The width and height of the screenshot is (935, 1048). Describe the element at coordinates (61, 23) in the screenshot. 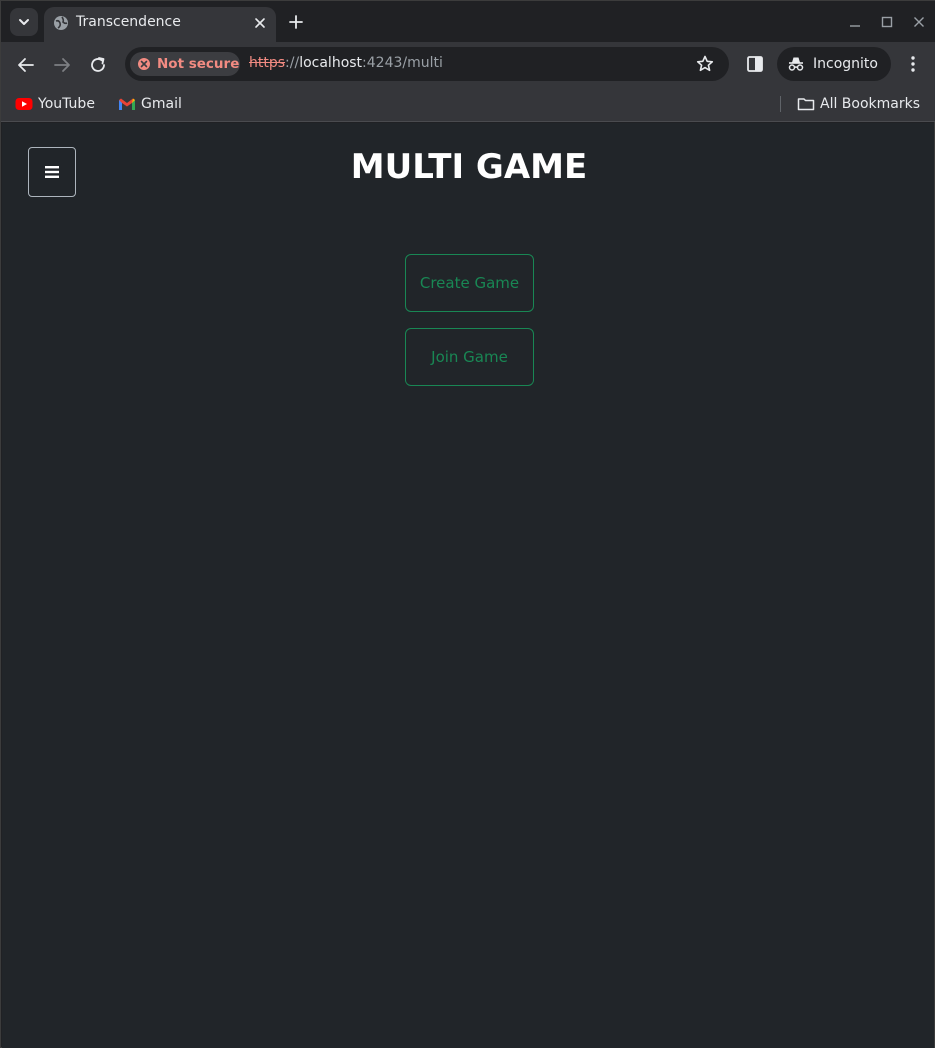

I see `globe-icon` at that location.